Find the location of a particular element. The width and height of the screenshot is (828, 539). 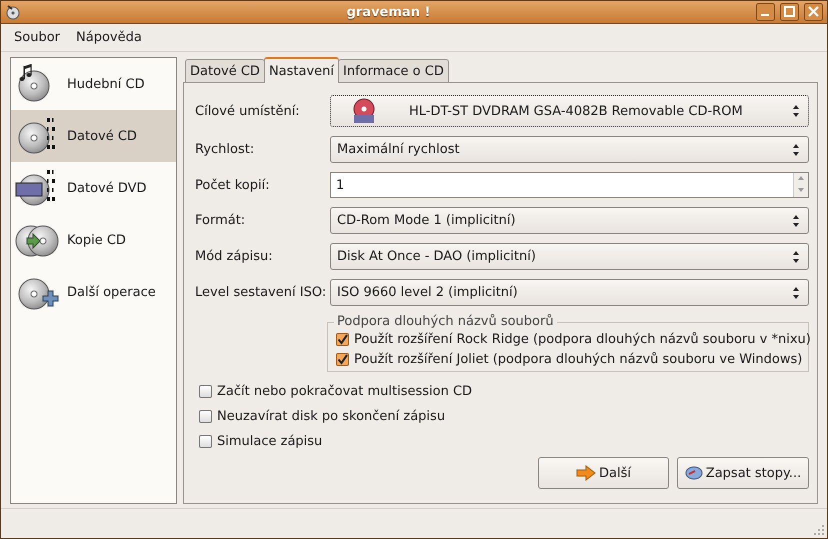

field-label: Rychlost: is located at coordinates (225, 149).